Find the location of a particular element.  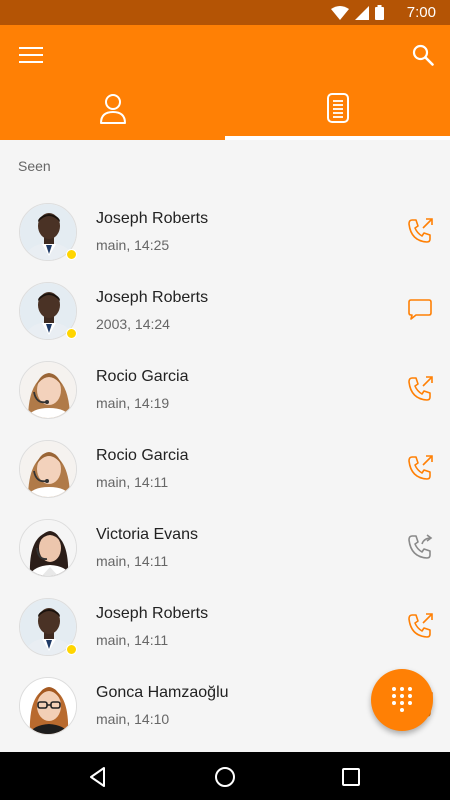

status-bar: 7:00 is located at coordinates (225, 12).